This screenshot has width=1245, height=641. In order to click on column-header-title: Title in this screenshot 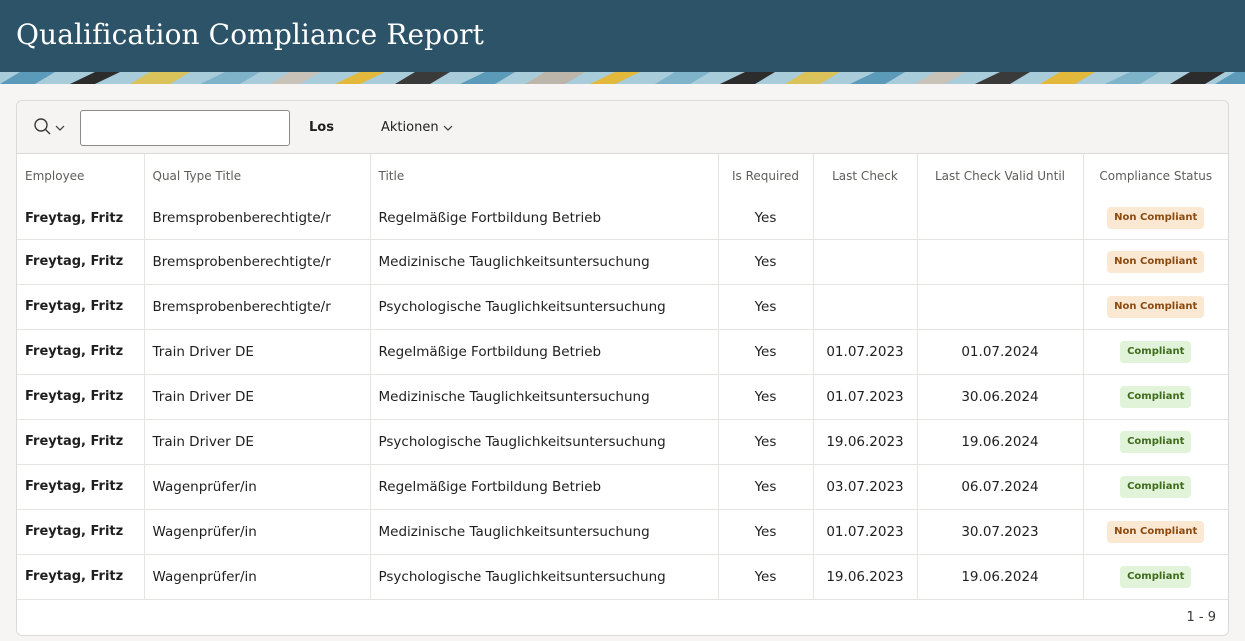, I will do `click(544, 176)`.